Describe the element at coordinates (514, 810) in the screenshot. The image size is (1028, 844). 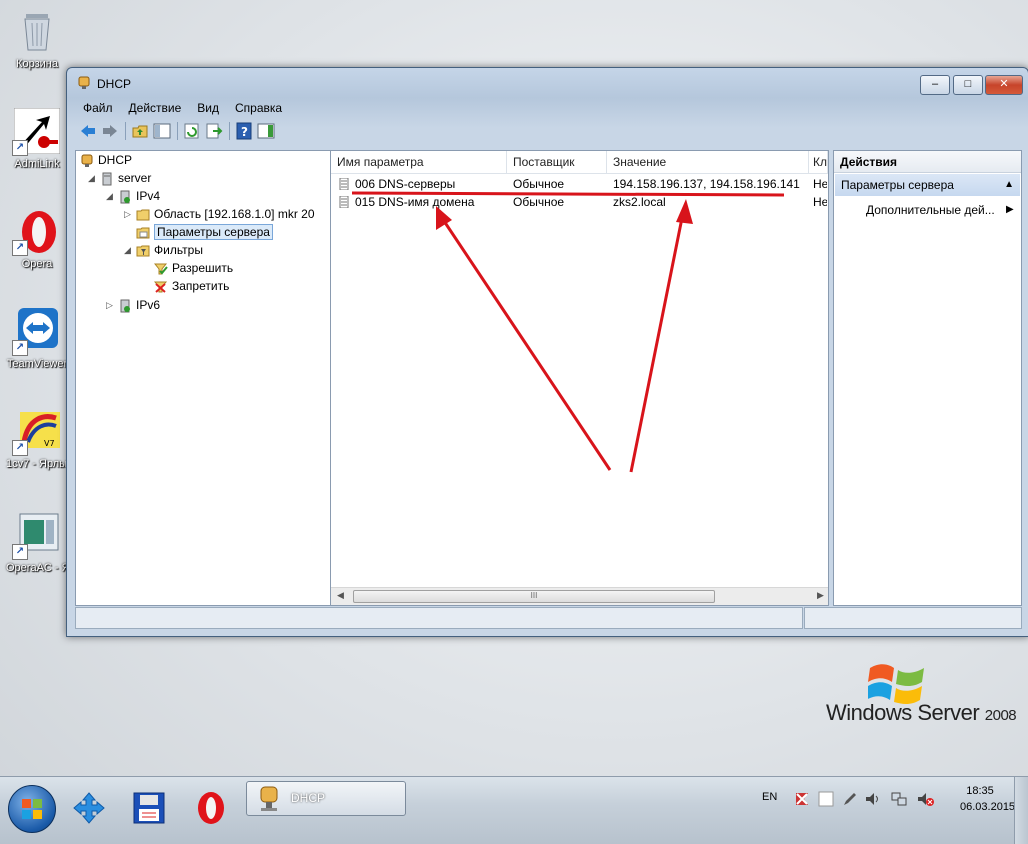
I see `taskbar: DHCP EN 18:35 06.03.2015` at that location.